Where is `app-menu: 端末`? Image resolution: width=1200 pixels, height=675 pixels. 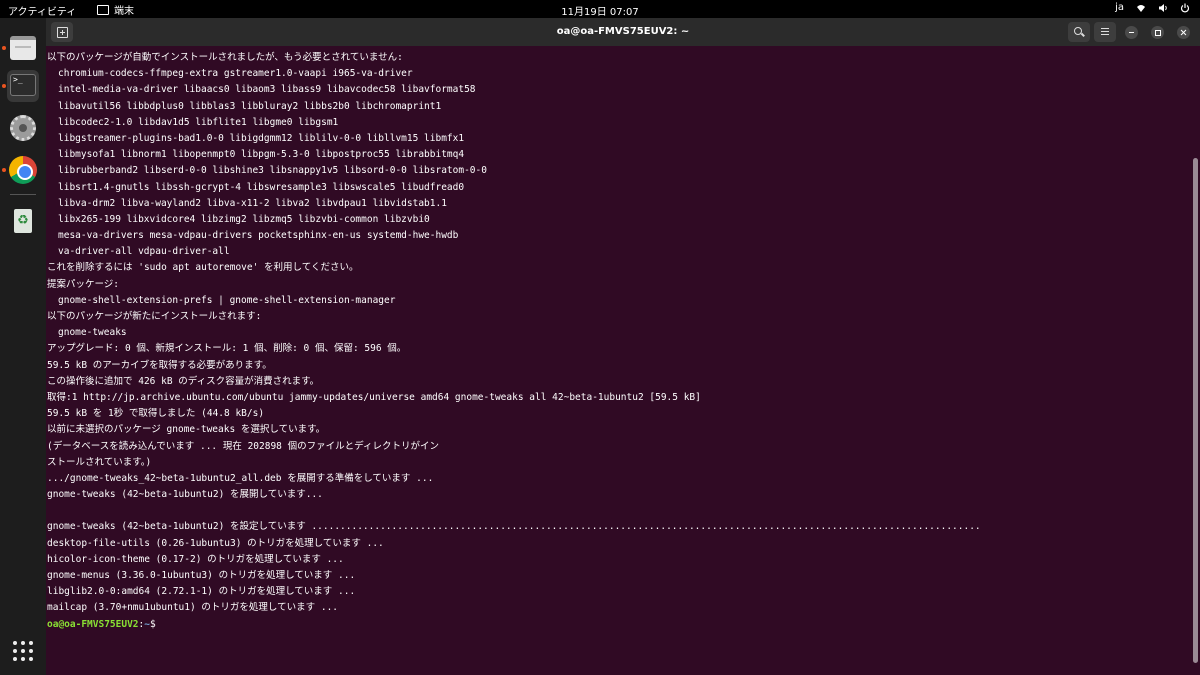
app-menu: 端末 is located at coordinates (115, 9).